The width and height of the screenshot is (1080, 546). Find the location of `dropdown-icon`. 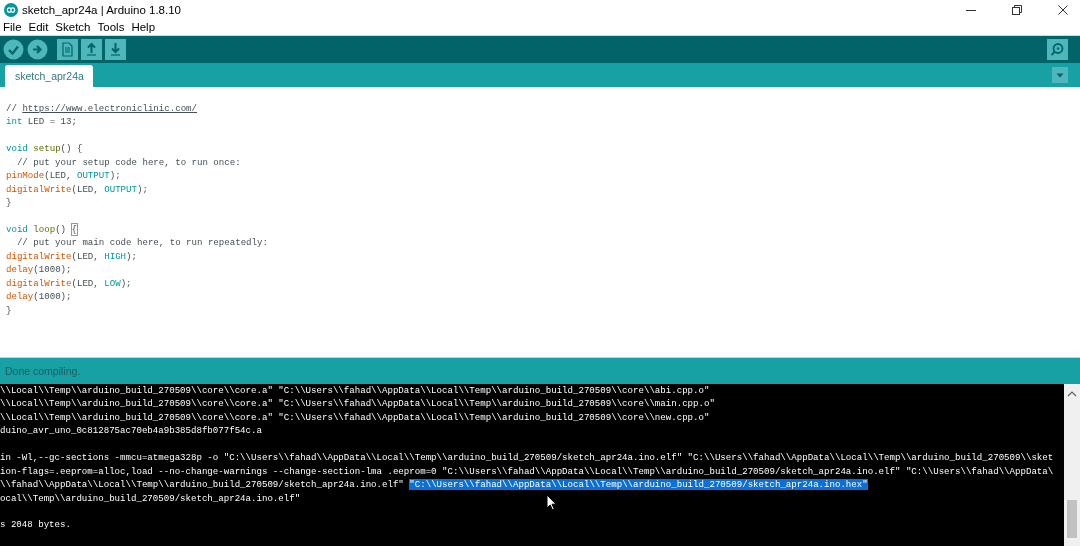

dropdown-icon is located at coordinates (1060, 75).